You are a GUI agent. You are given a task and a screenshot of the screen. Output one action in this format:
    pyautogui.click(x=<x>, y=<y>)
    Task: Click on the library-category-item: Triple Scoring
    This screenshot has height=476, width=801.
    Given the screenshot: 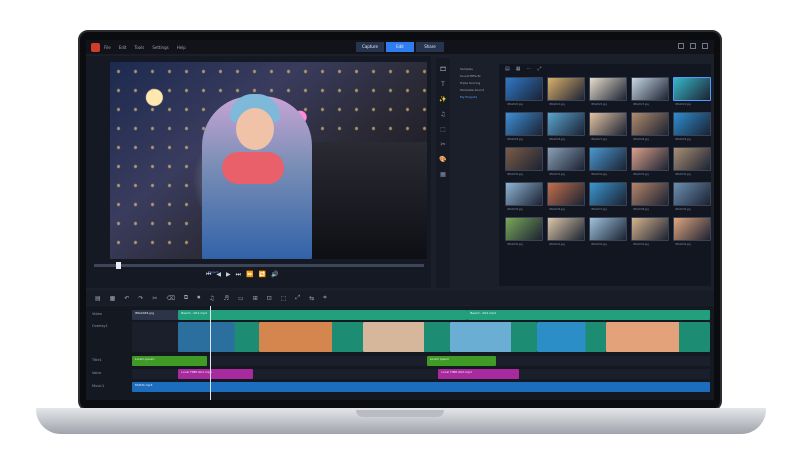 What is the action you would take?
    pyautogui.click(x=479, y=83)
    